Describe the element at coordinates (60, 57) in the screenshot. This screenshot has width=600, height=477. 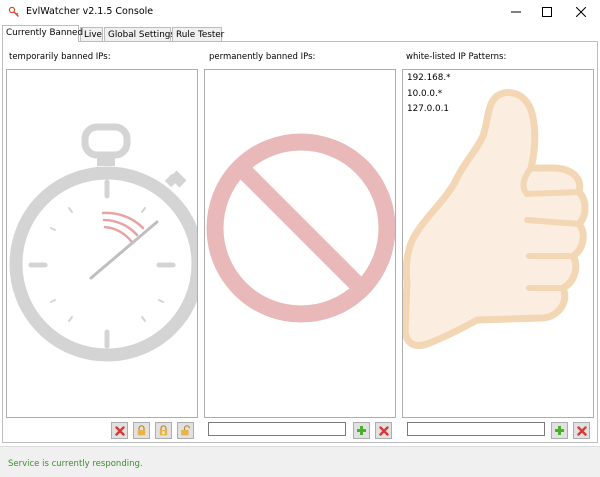
I see `temporary-bans-label: temporarily banned IPs:` at that location.